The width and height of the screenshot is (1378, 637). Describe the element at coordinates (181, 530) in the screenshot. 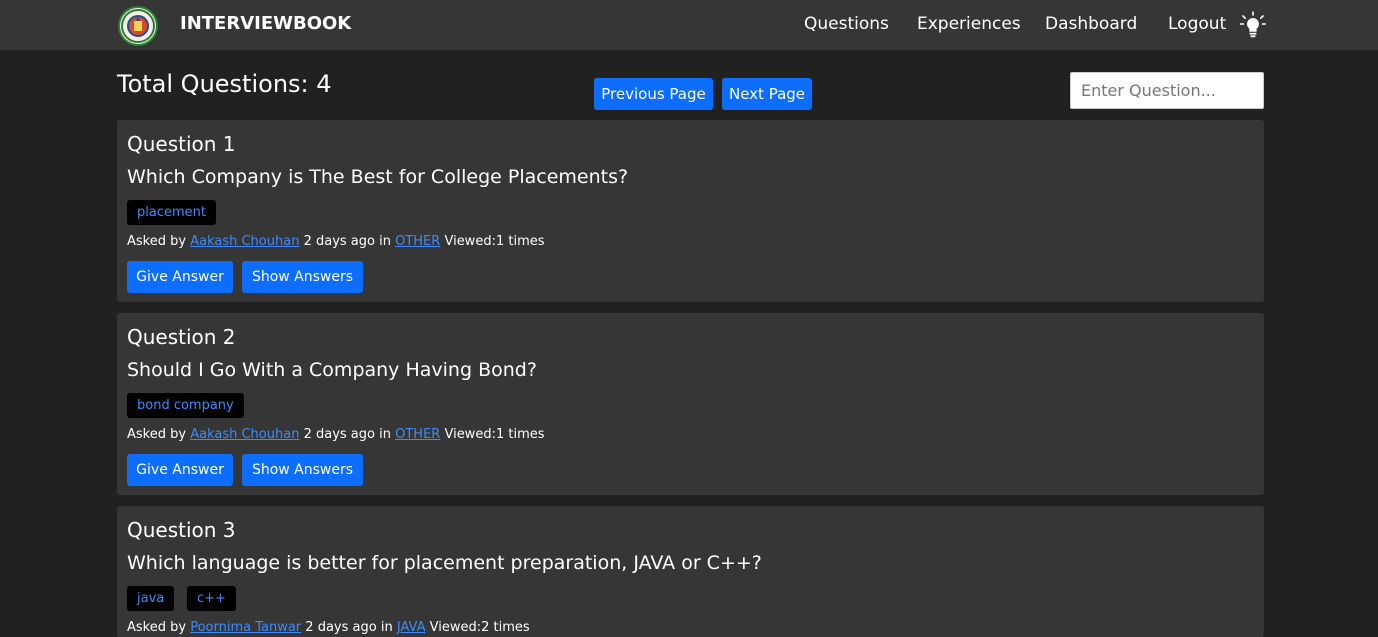

I see `question-number: Question 3` at that location.